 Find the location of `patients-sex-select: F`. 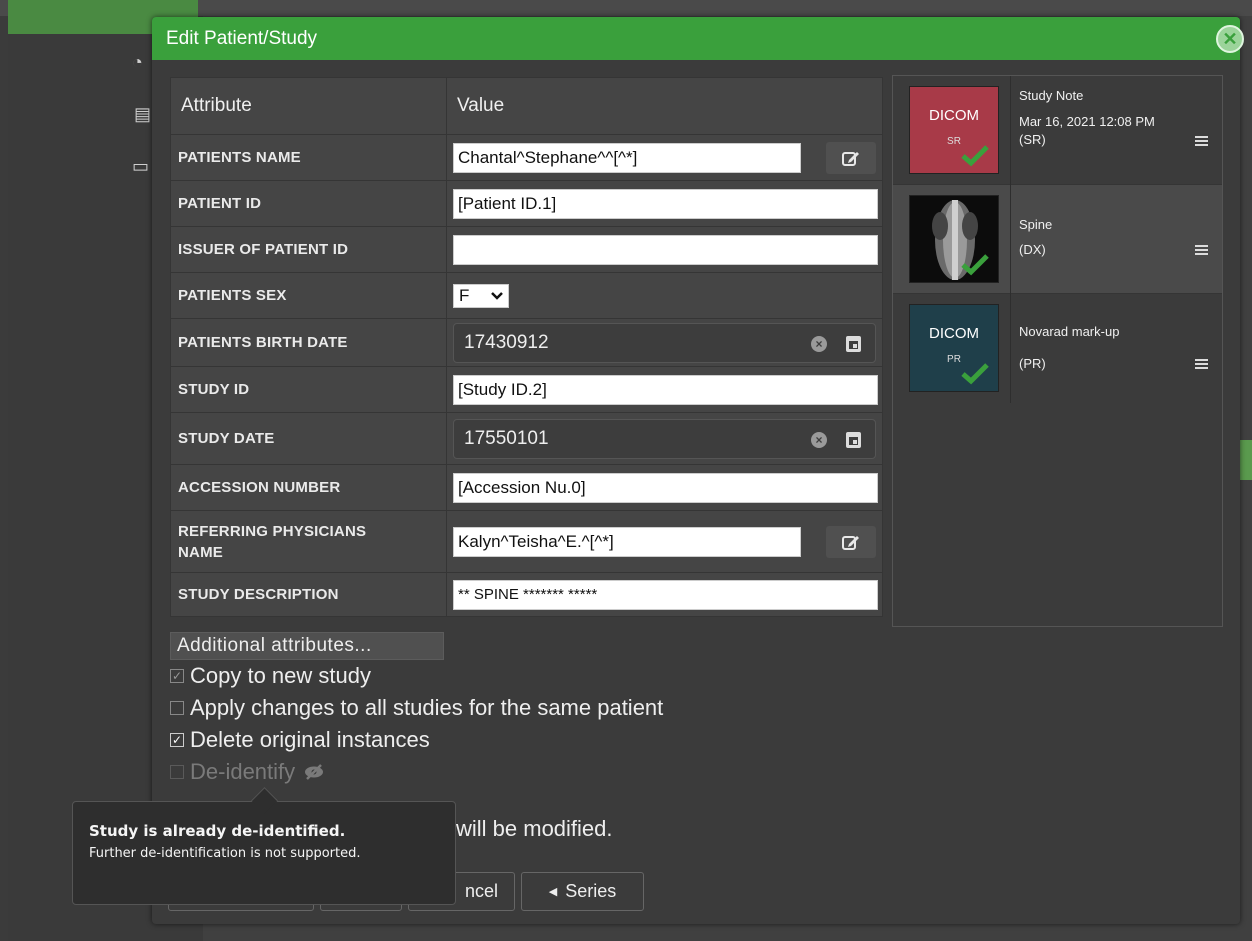

patients-sex-select: F is located at coordinates (481, 295).